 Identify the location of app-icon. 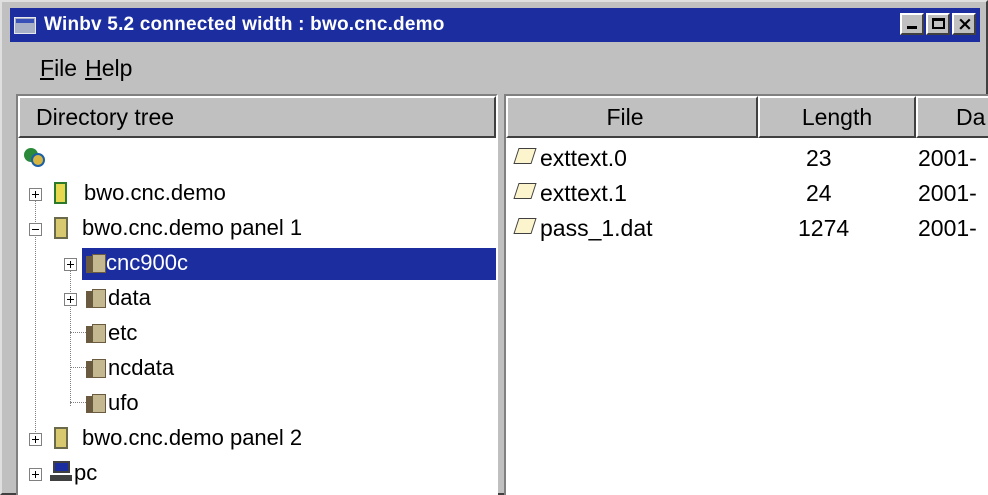
(25, 25).